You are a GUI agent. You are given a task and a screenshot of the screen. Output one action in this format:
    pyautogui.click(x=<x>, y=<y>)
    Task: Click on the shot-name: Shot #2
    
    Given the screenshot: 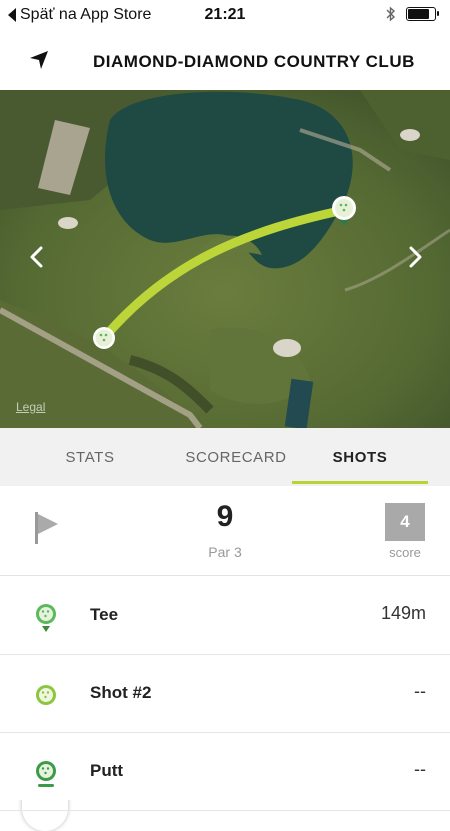 What is the action you would take?
    pyautogui.click(x=121, y=692)
    